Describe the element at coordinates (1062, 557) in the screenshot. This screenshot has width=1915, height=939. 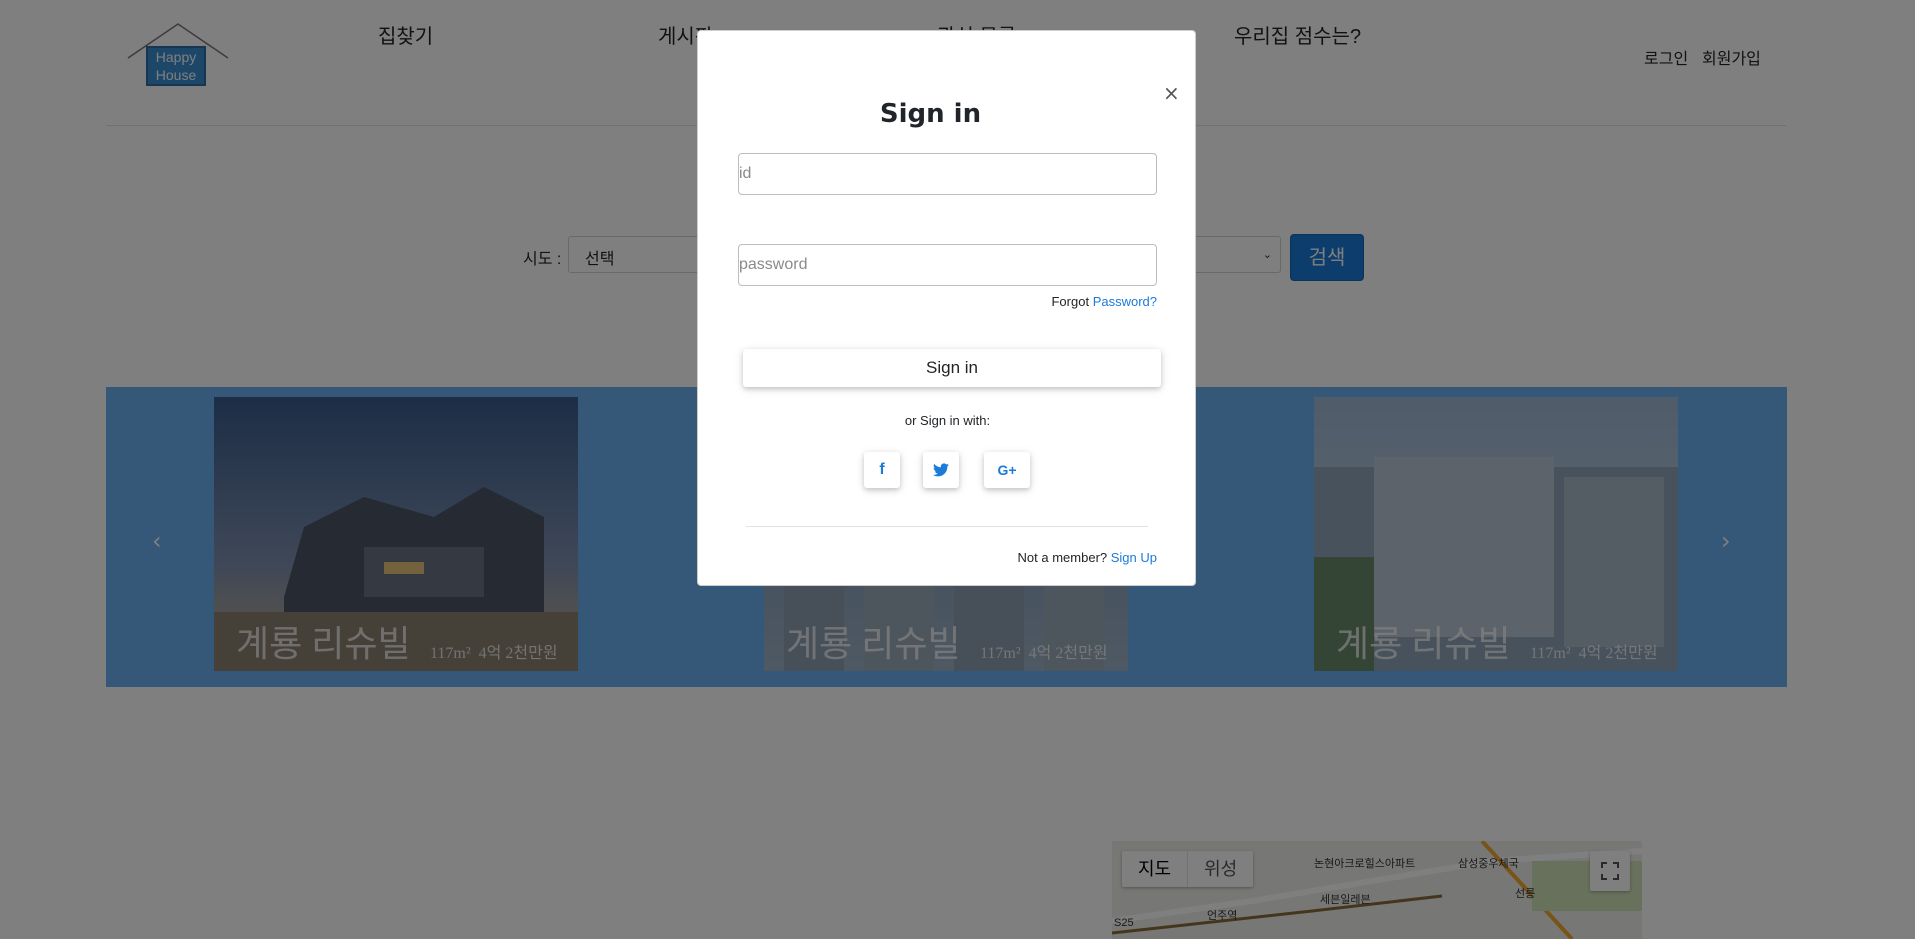
I see `not-member-text: Not a member?` at that location.